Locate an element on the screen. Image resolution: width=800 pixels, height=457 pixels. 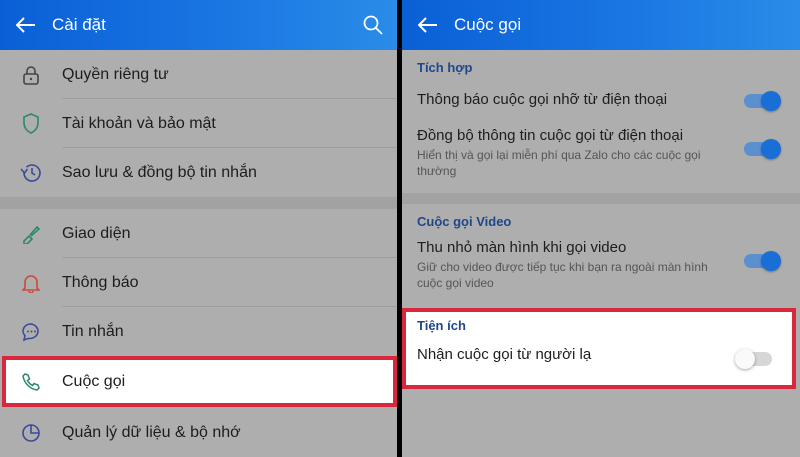
section-utilities: Tiện ích Nhận cuộc gọi từ người lạ is located at coordinates (599, 348).